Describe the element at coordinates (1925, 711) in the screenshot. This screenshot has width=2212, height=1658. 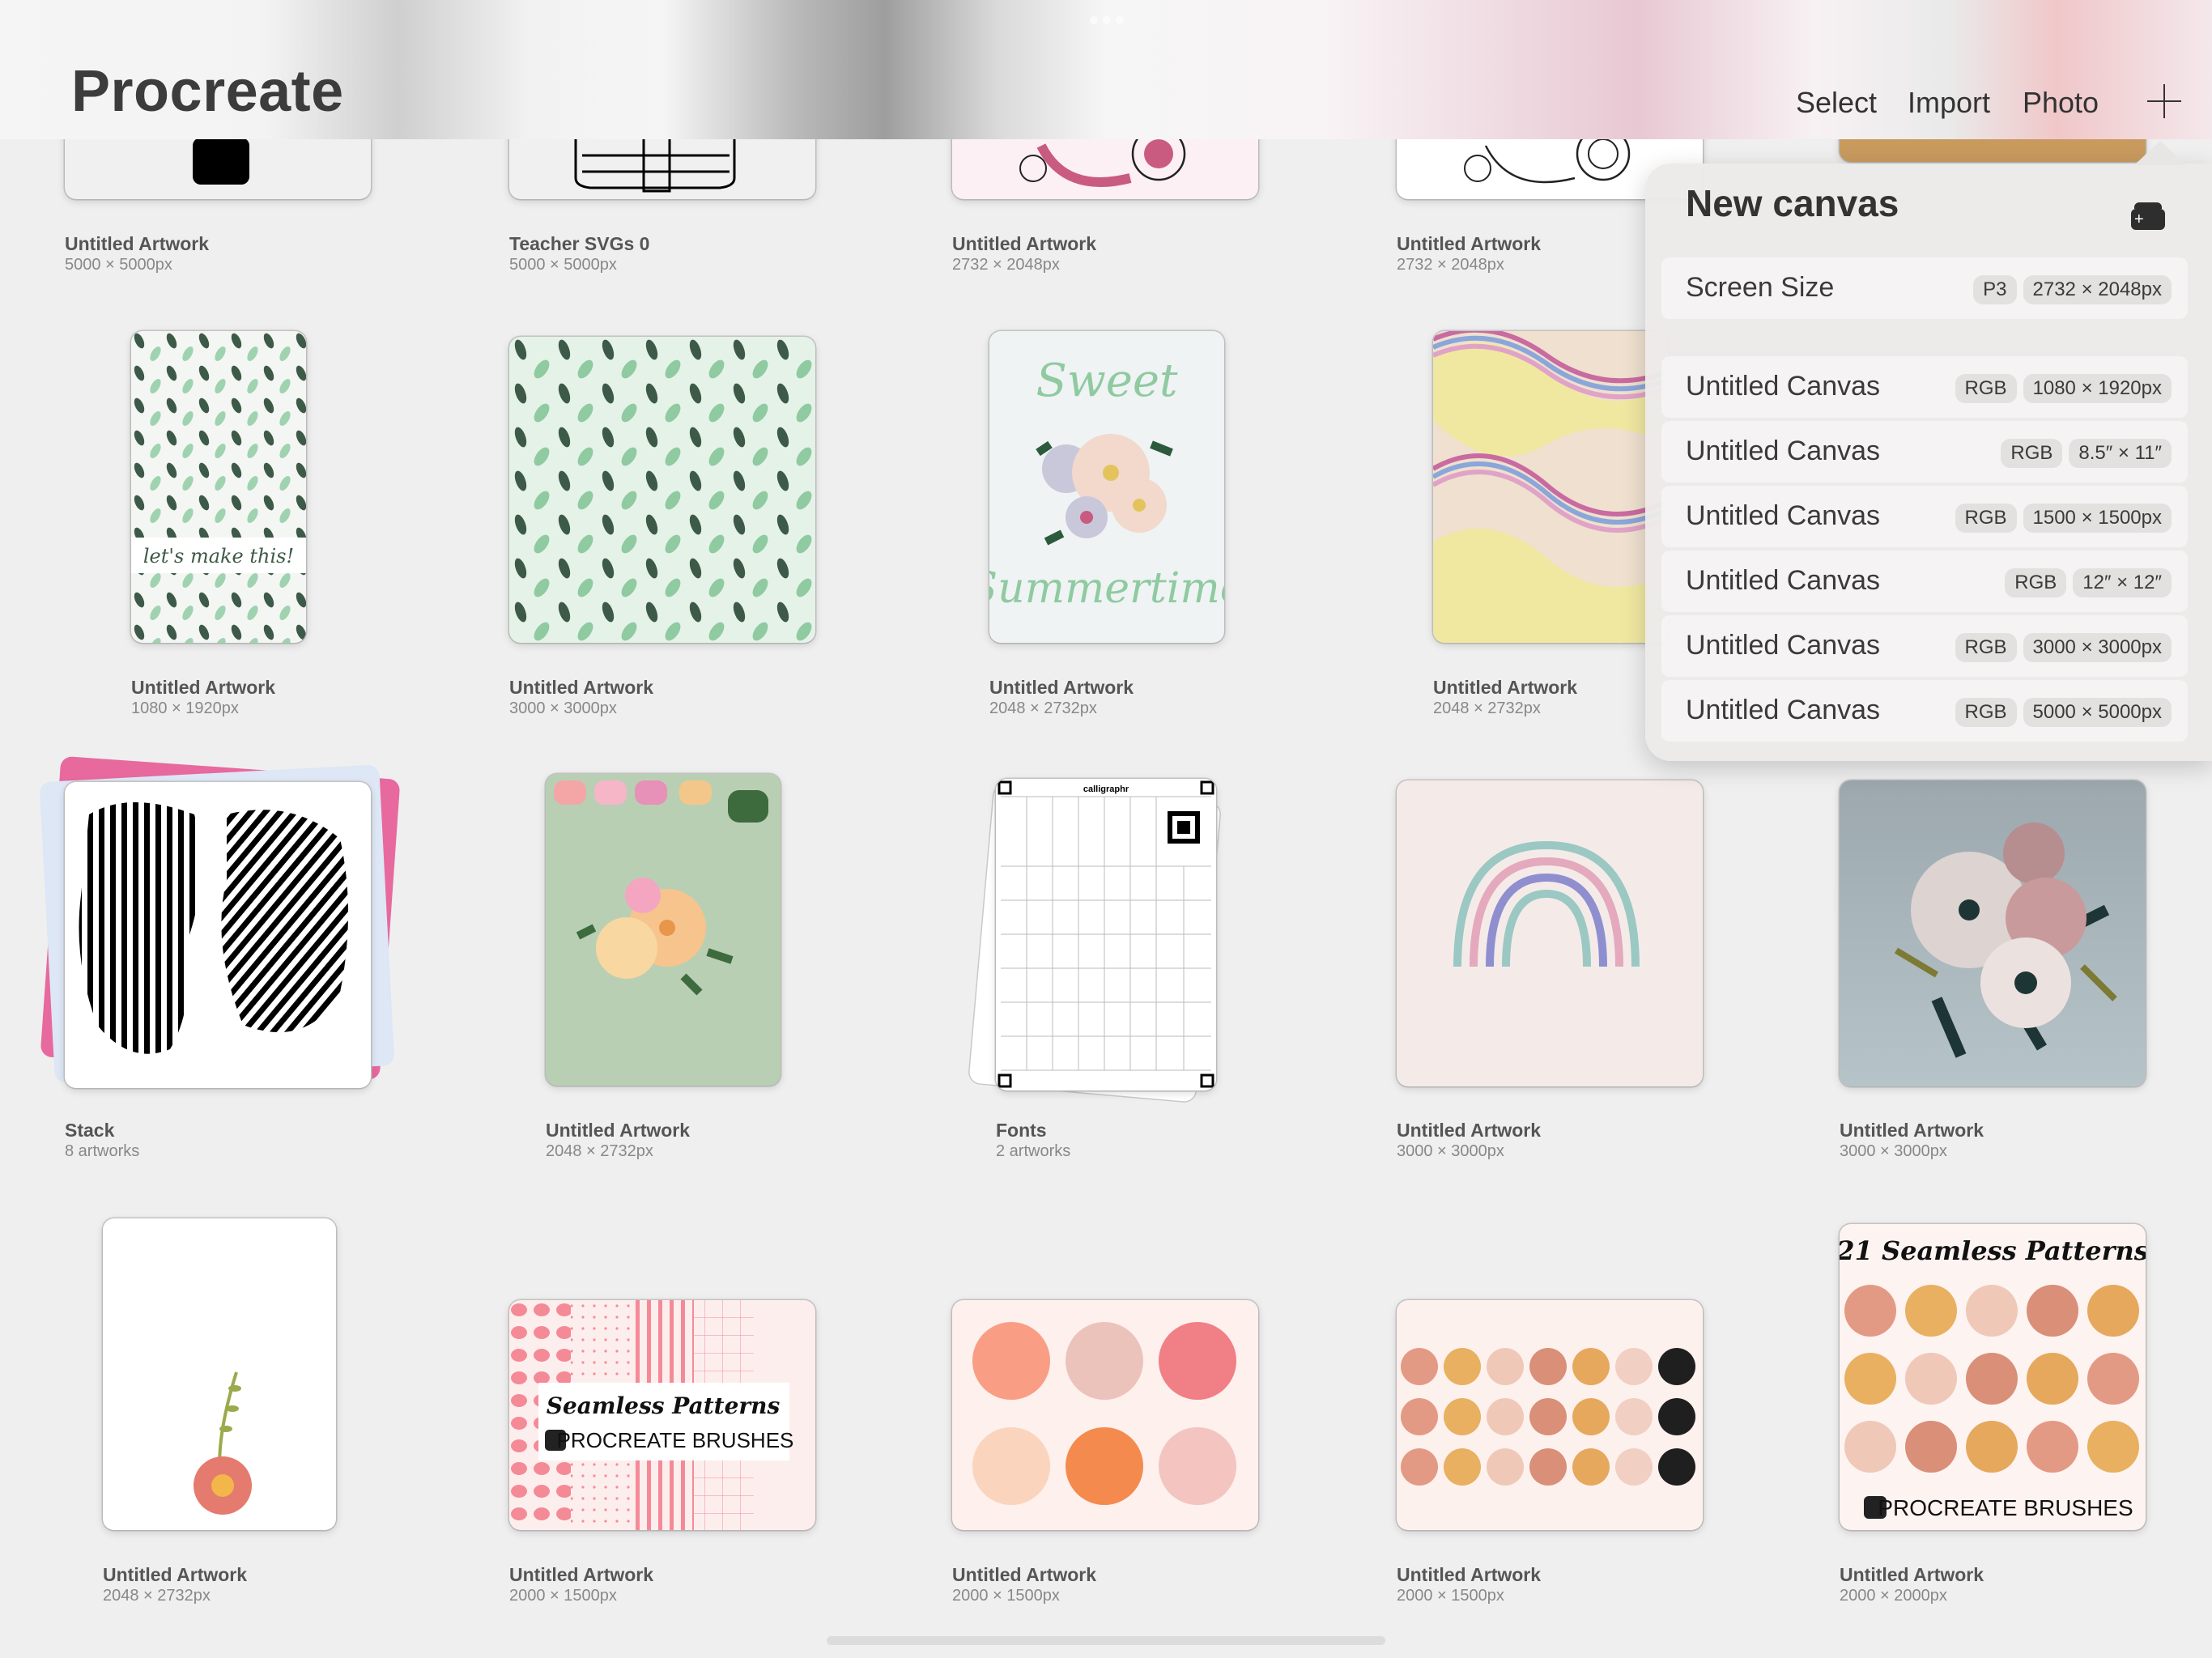
I see `canvas-preset: Untitled Canvas RGB 5000 × 5000px` at that location.